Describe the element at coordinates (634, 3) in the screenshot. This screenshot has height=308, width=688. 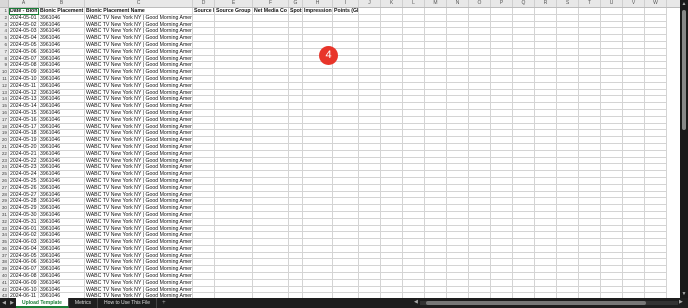
I see `column-header: V` at that location.